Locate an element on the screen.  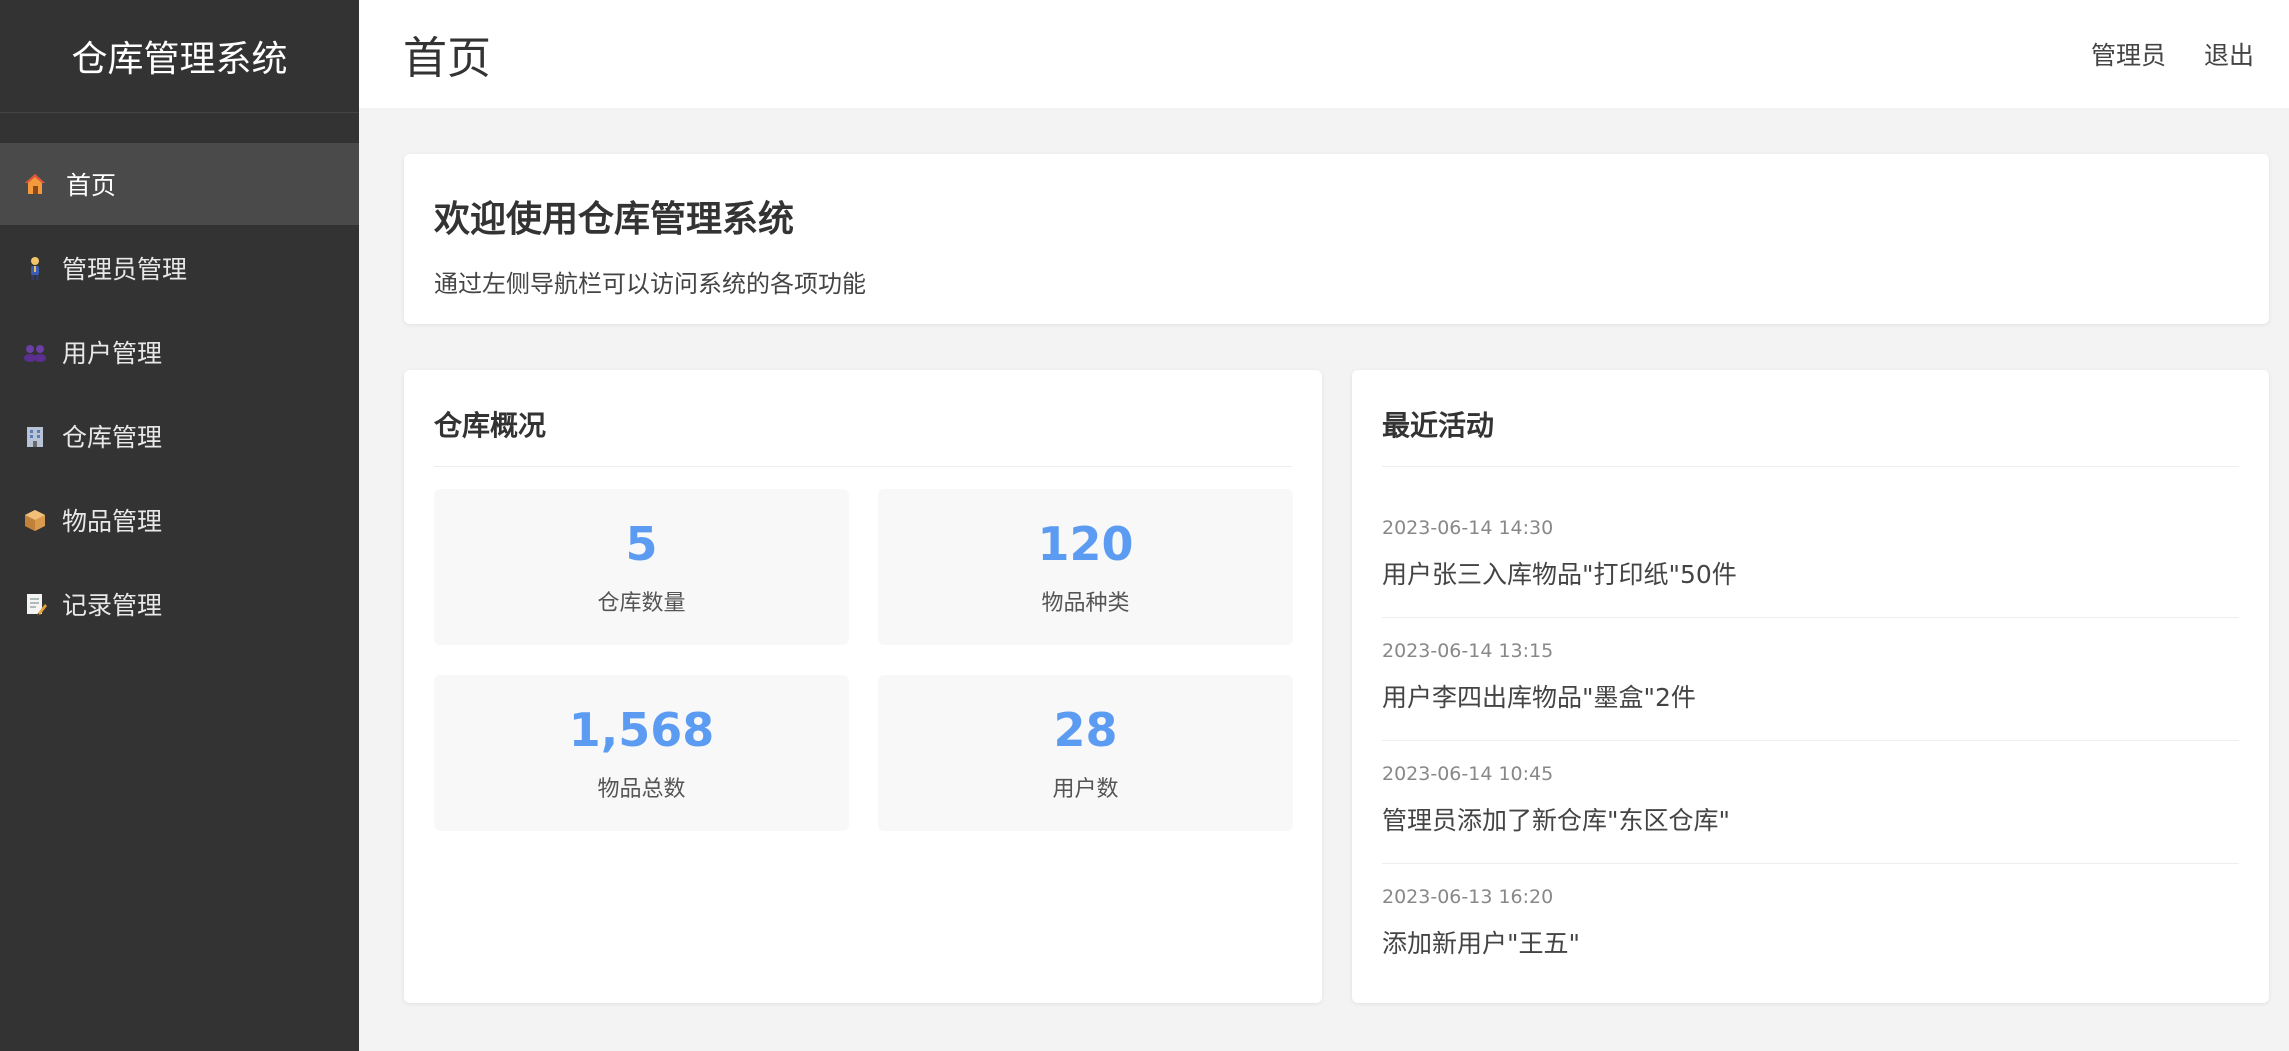
stat-label: 仓库数量 is located at coordinates (641, 603).